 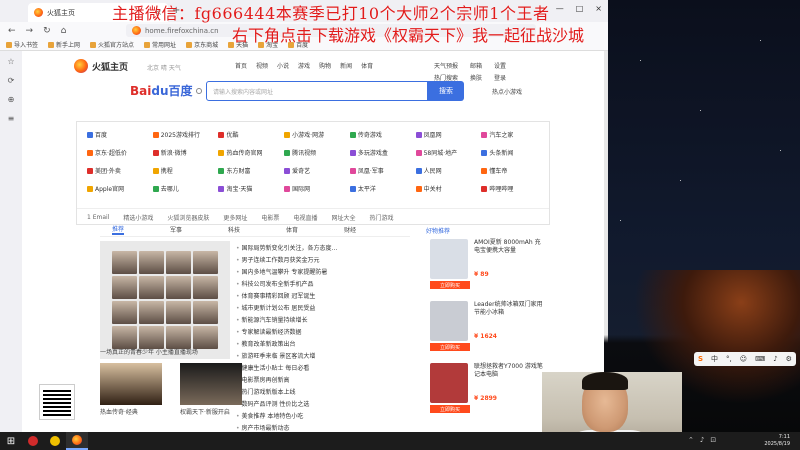 I want to click on search-input: 请输入搜索内容或网址, so click(x=317, y=91).